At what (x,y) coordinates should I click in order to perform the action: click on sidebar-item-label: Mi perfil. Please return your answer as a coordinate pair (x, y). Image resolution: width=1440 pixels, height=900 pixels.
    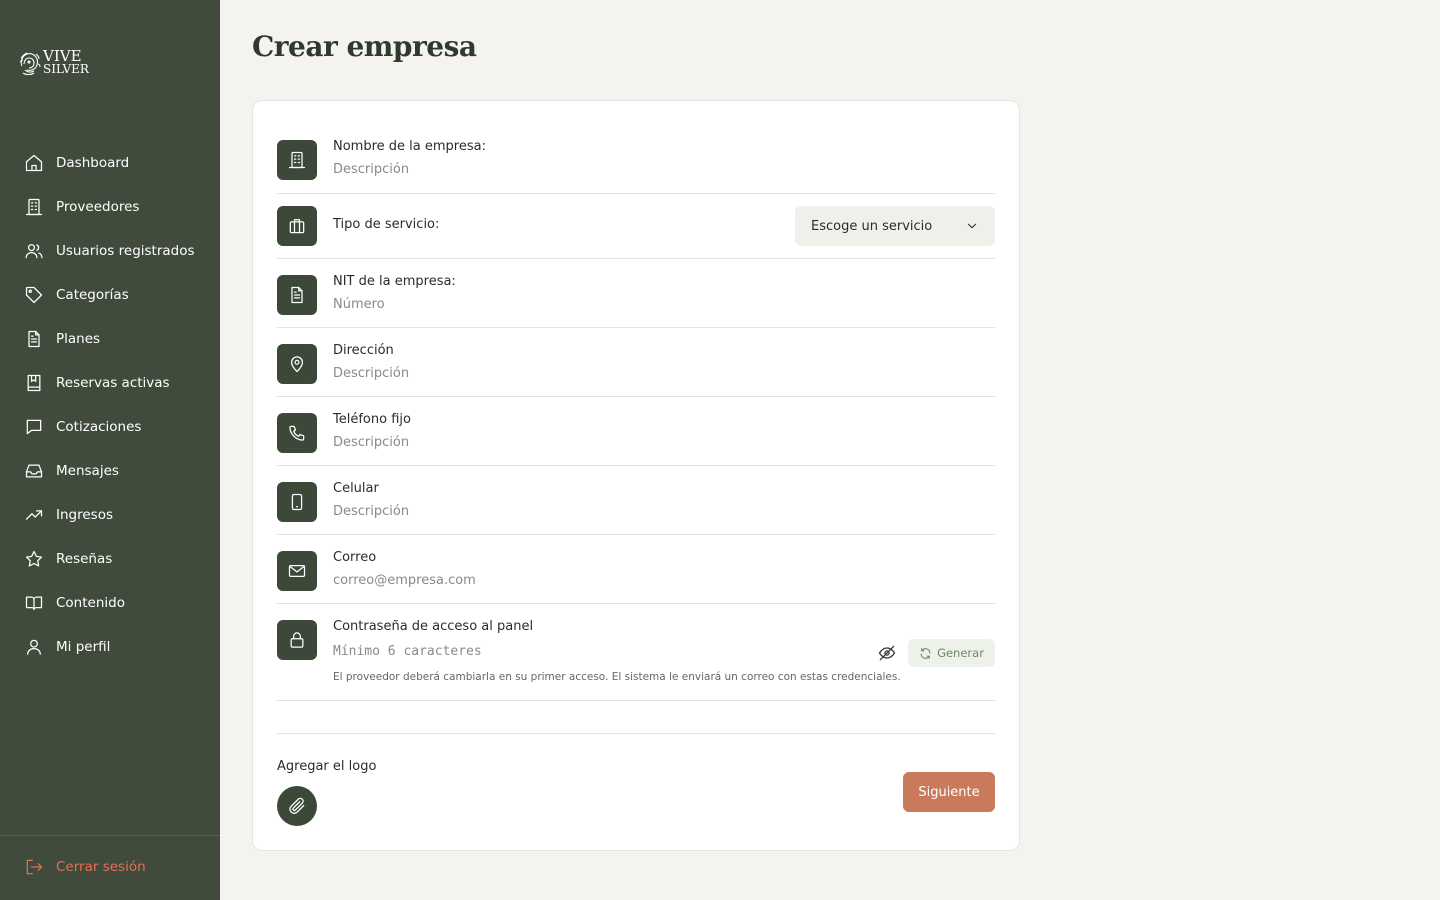
    Looking at the image, I should click on (83, 647).